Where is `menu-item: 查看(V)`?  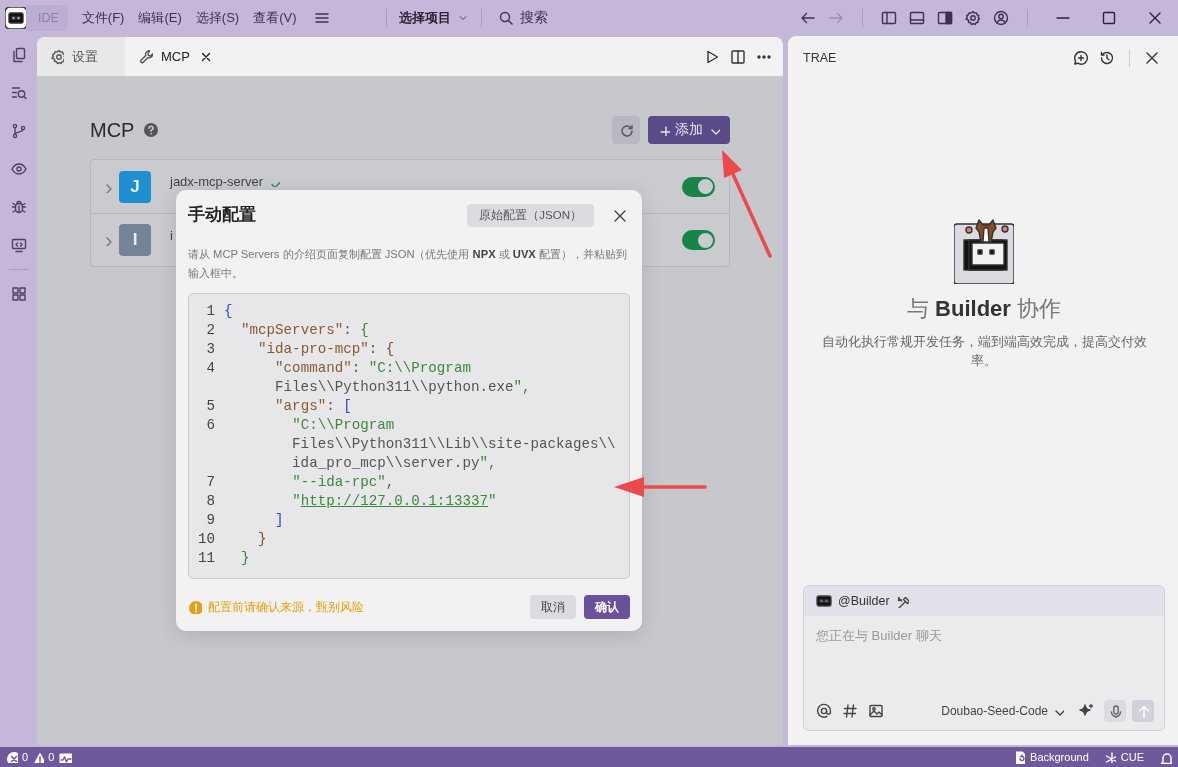 menu-item: 查看(V) is located at coordinates (275, 18).